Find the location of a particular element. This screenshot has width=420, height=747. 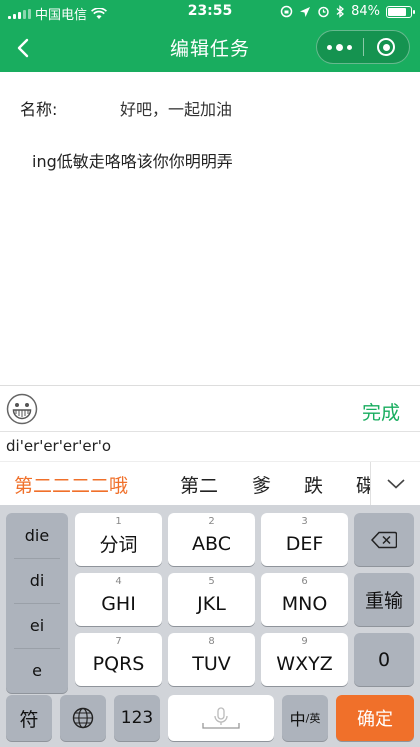

mini-program-capsule is located at coordinates (363, 47).